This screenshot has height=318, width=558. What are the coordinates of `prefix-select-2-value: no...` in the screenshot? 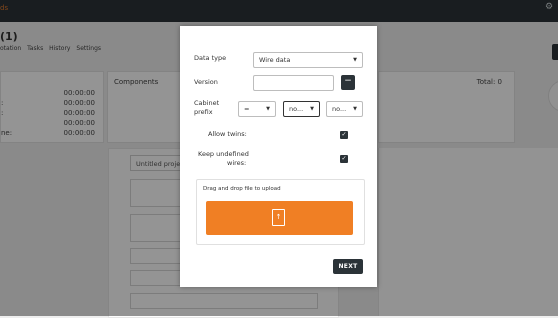 It's located at (296, 109).